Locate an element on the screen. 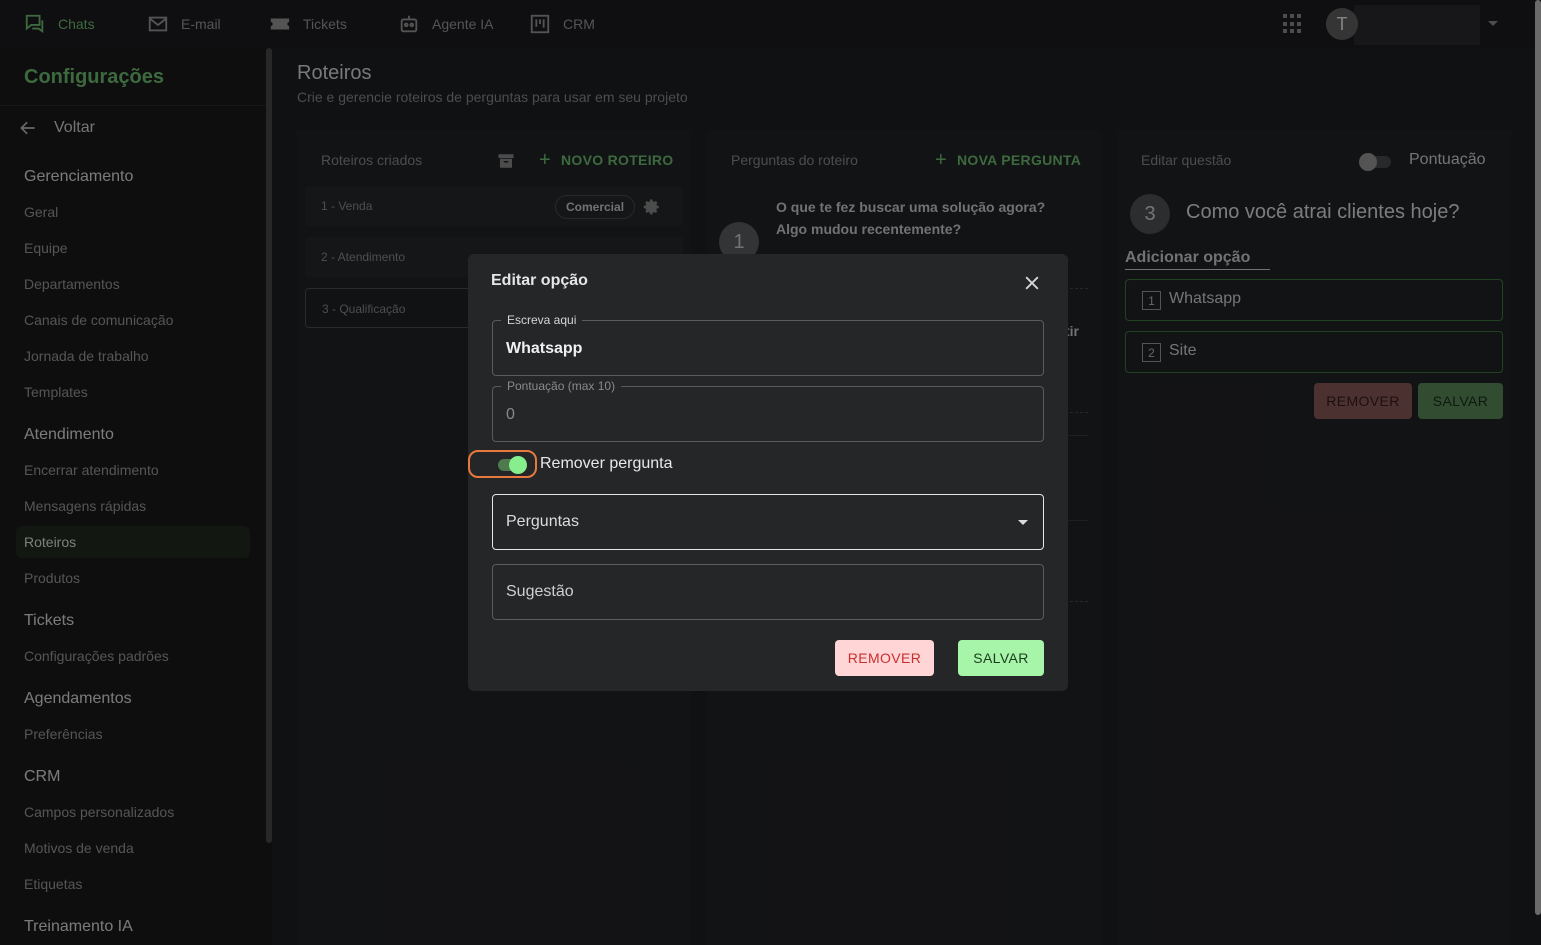 The height and width of the screenshot is (945, 1541). sugestao-field: Sugestão is located at coordinates (768, 592).